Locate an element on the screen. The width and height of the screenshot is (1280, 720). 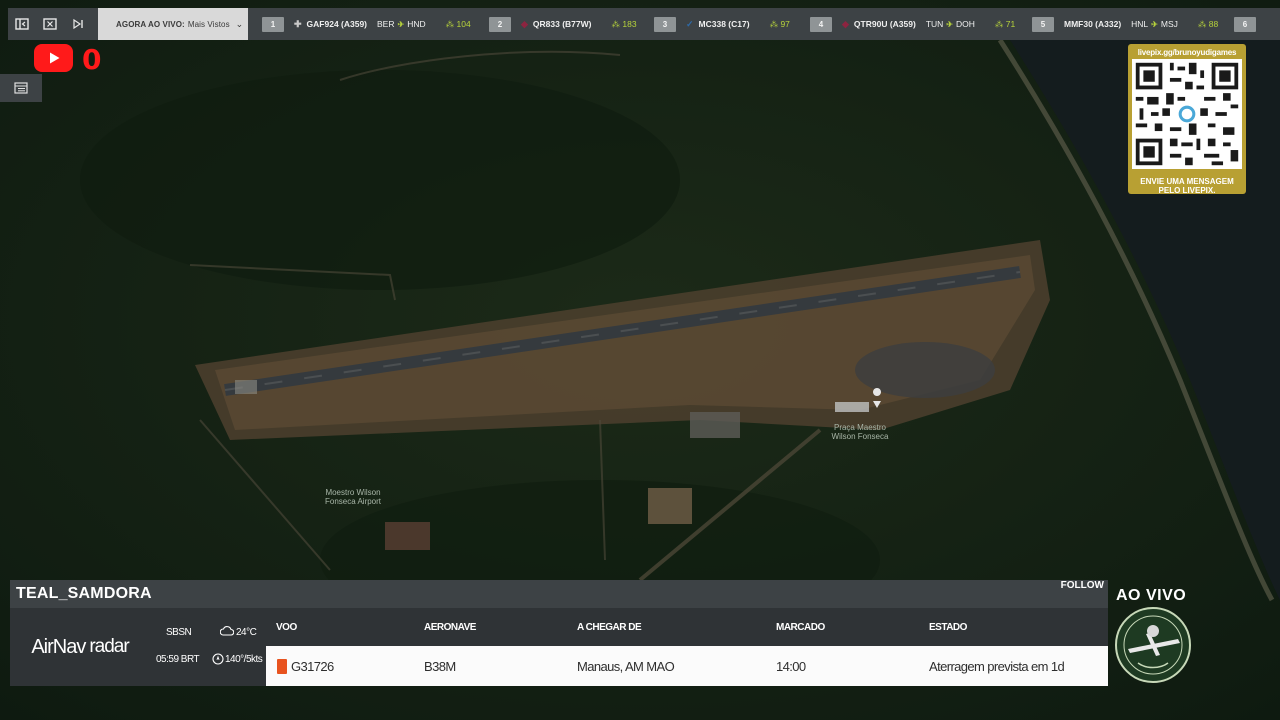
flight-to: MSJ is located at coordinates (1169, 24).